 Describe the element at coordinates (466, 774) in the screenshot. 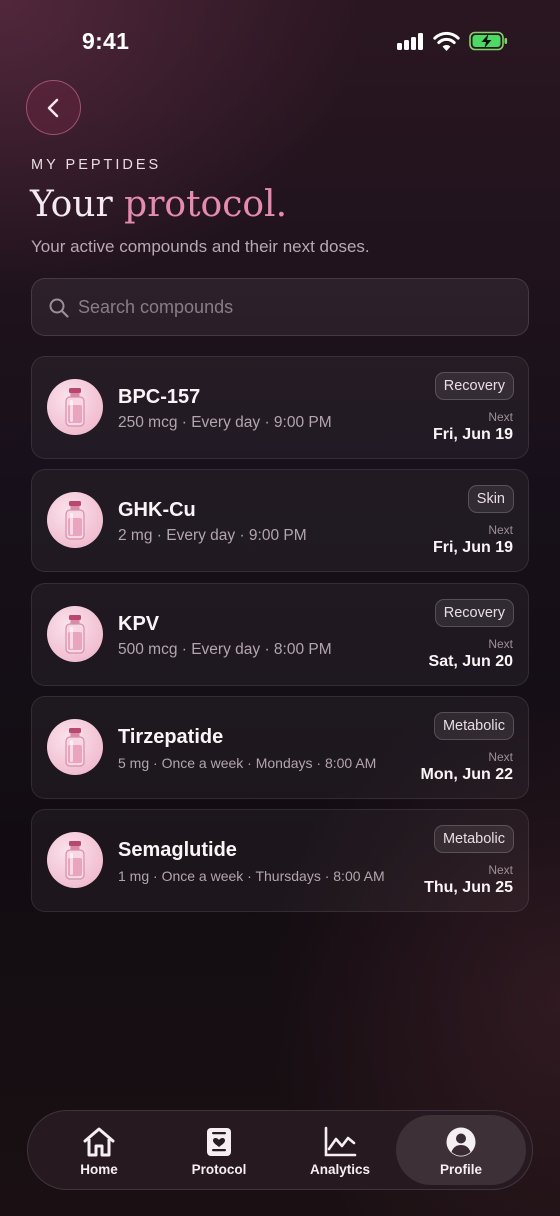

I see `next-dose-date: Mon, Jun 22` at that location.